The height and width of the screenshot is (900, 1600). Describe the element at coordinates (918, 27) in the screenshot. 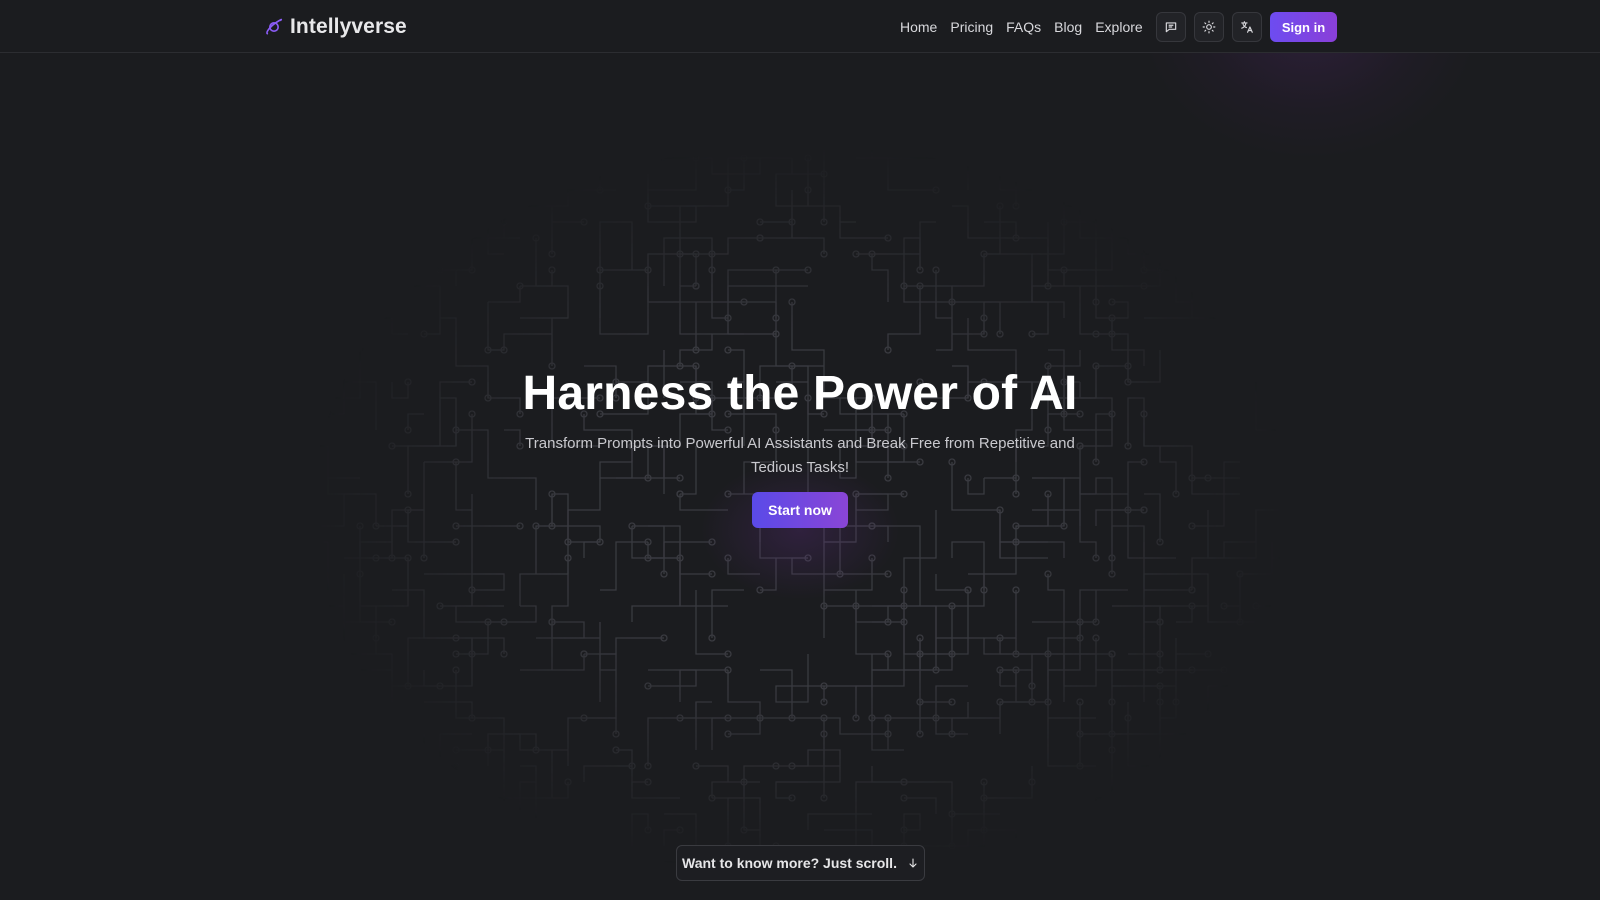

I see `nav-link-home: Home` at that location.